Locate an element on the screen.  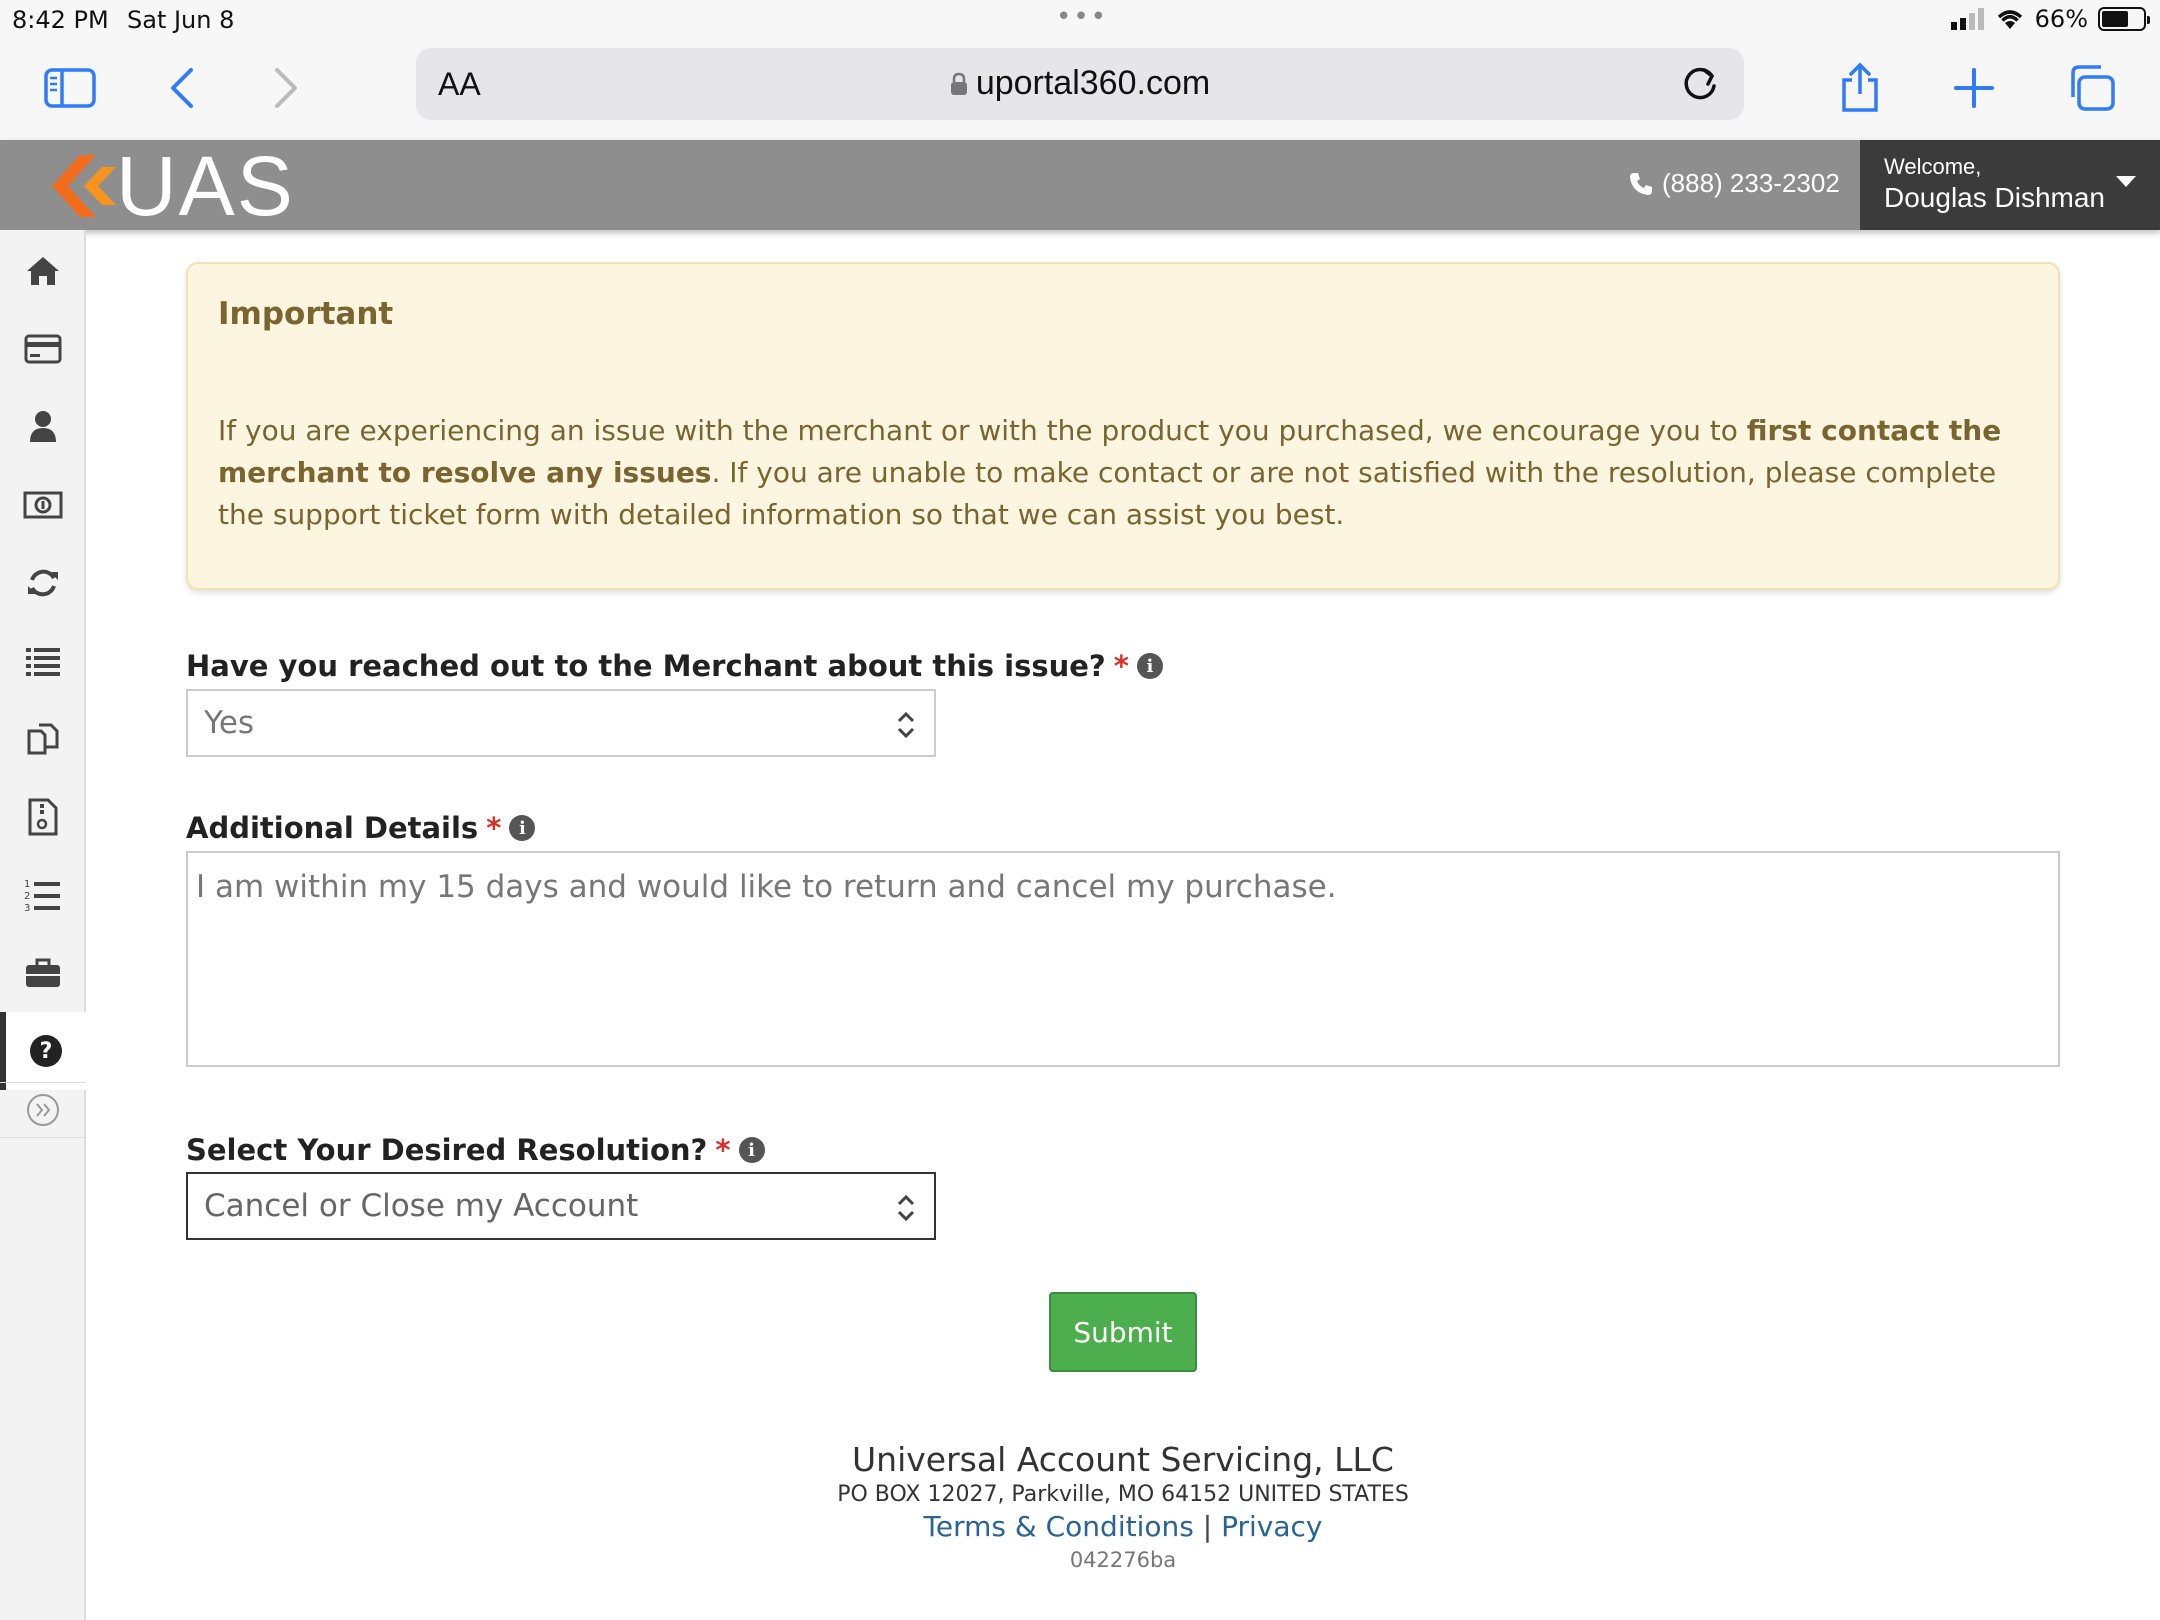
sidebar-item-support: ? is located at coordinates (43, 1051).